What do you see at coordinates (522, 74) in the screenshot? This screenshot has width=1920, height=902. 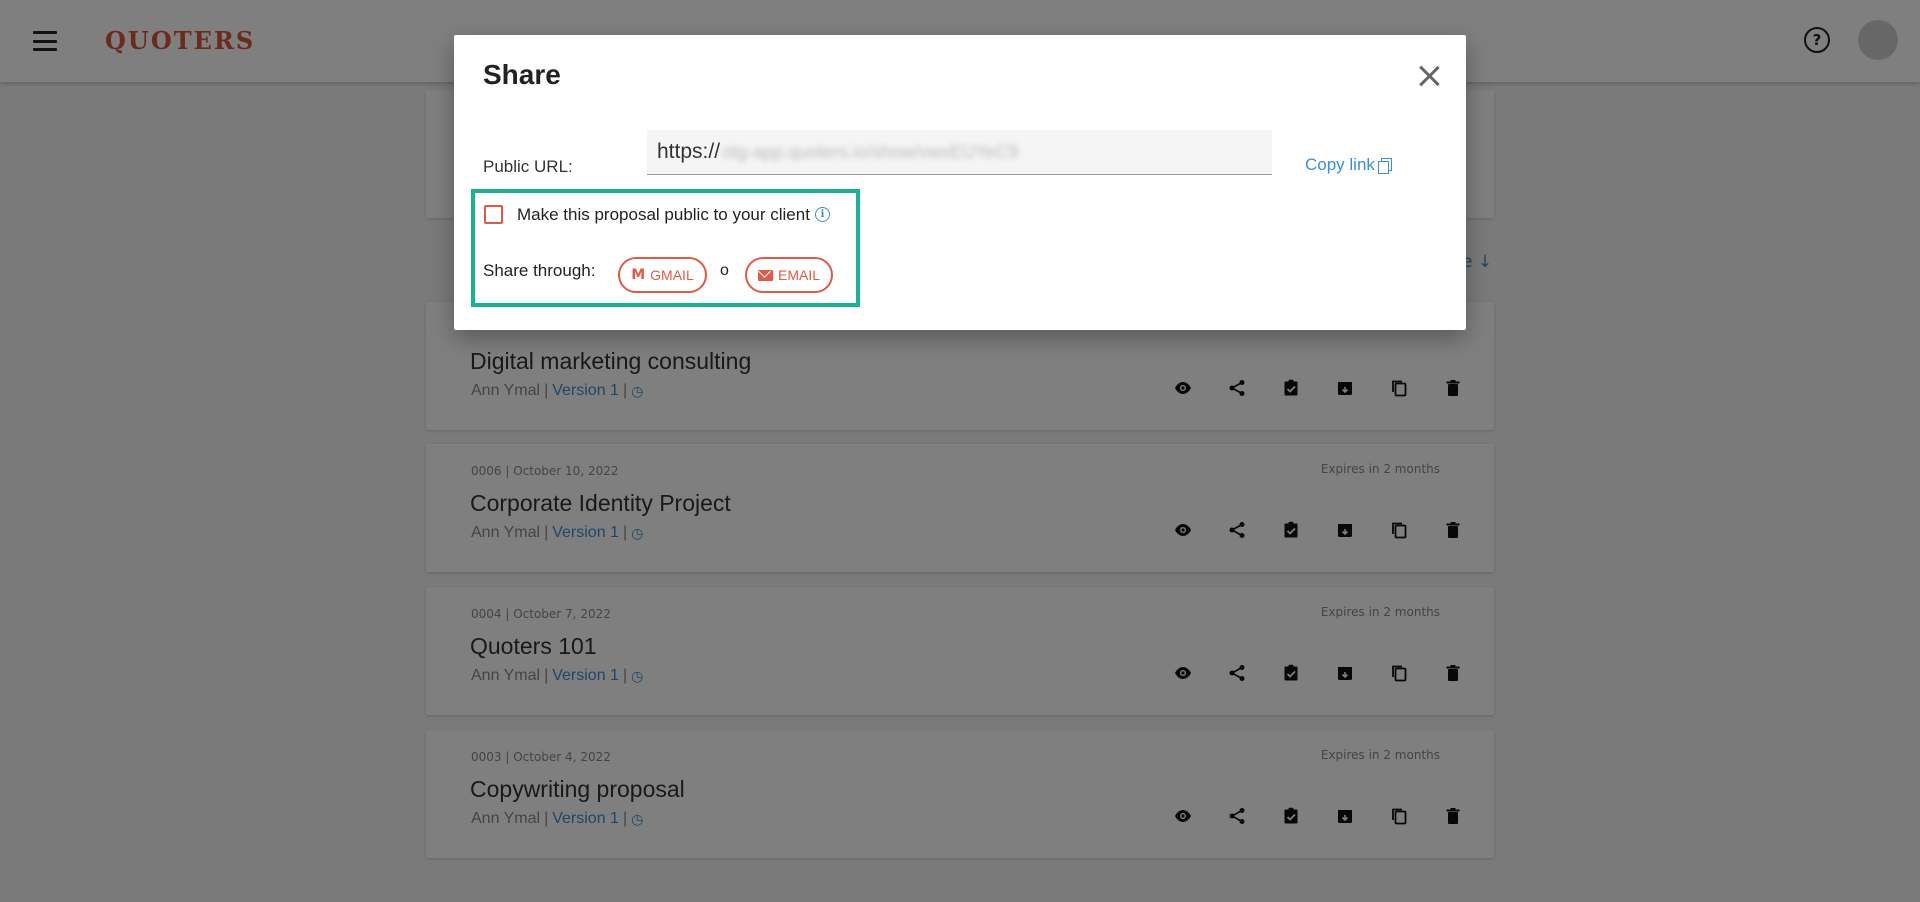 I see `dialog-title: Share` at bounding box center [522, 74].